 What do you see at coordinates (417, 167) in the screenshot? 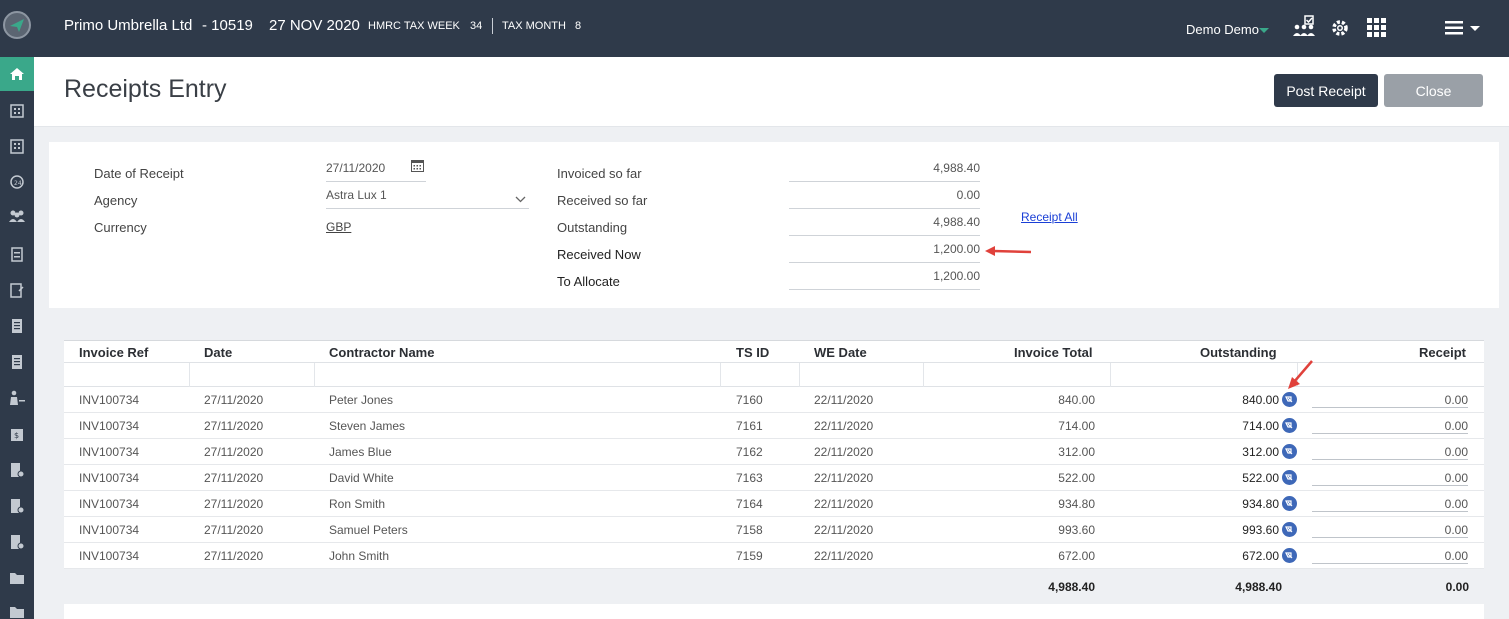
I see `calendar-icon` at bounding box center [417, 167].